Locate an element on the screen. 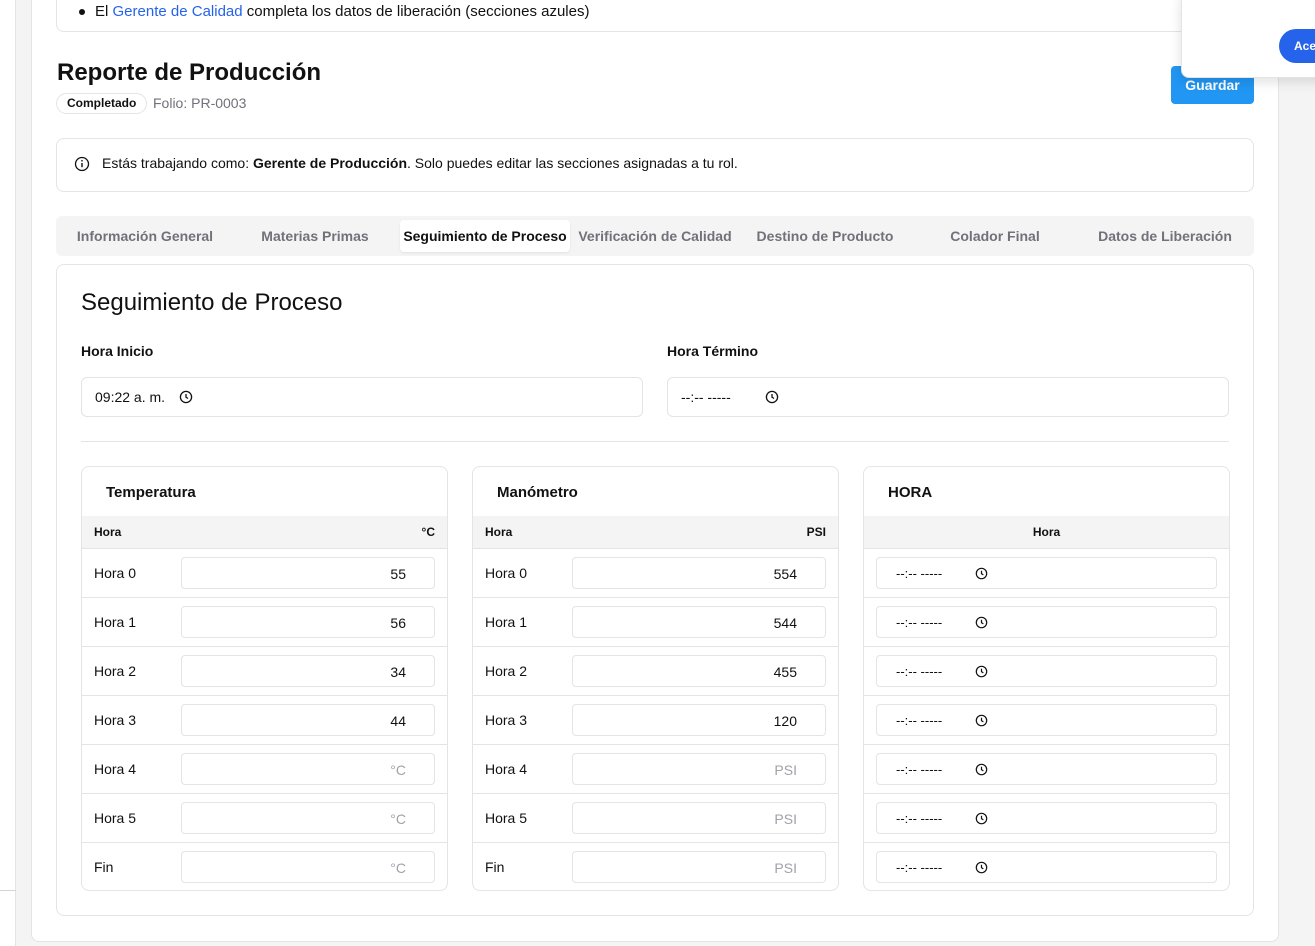 Image resolution: width=1315 pixels, height=946 pixels. temperature-input: 44 is located at coordinates (308, 720).